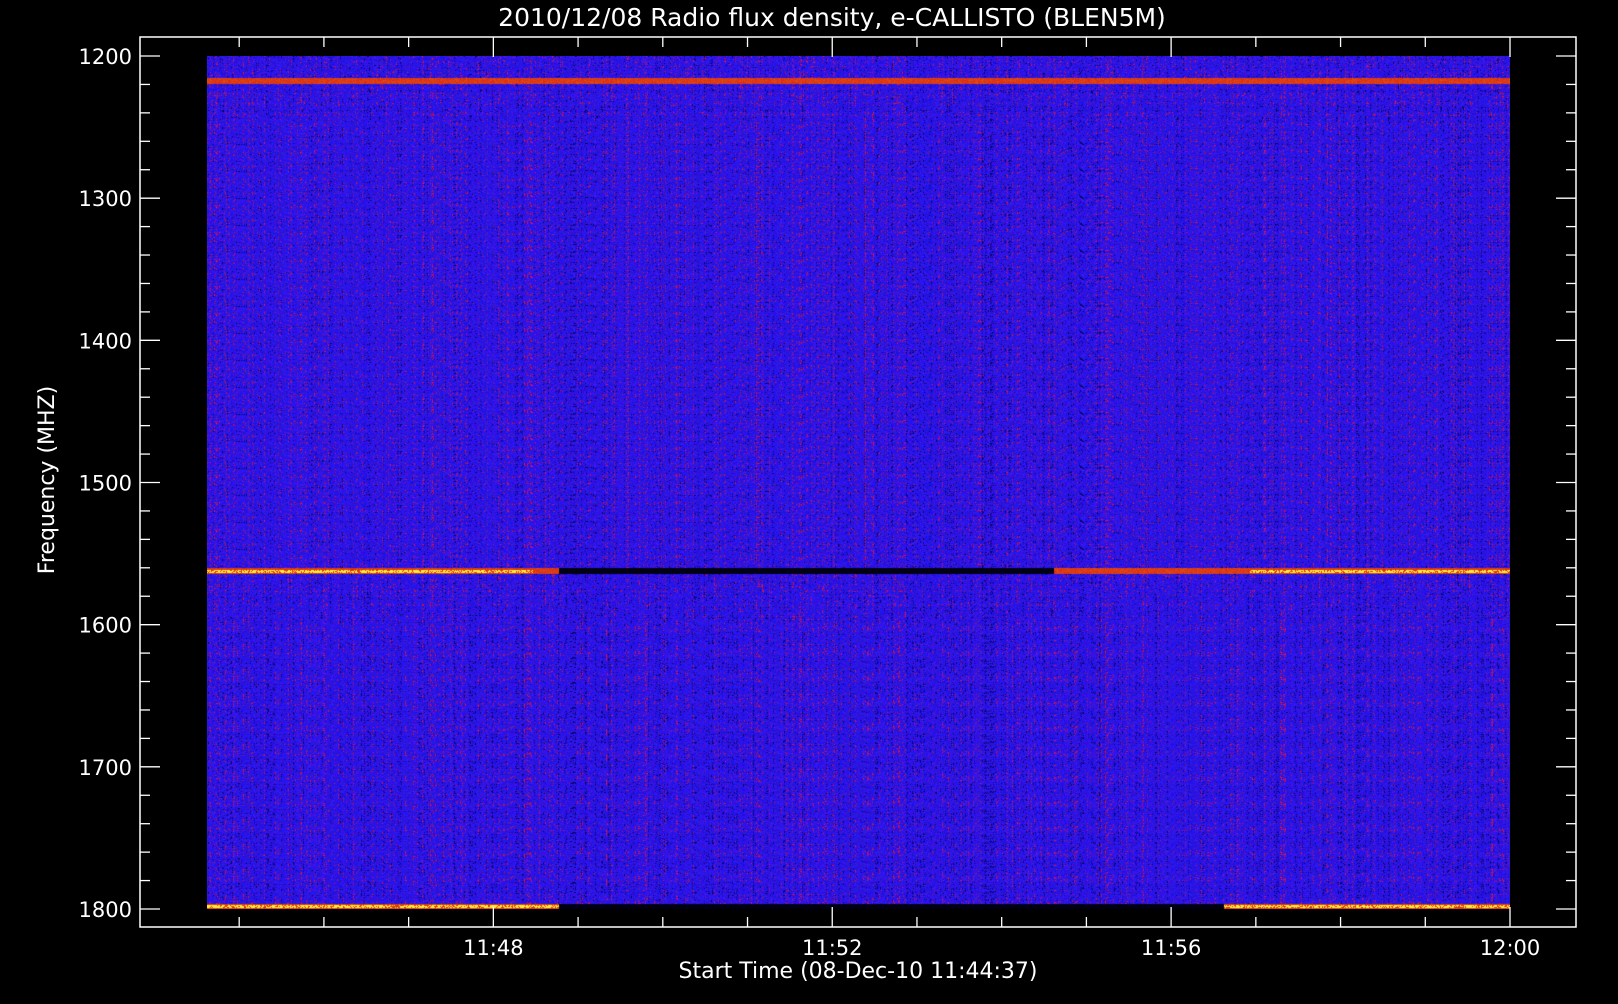 The width and height of the screenshot is (1618, 1004). What do you see at coordinates (105, 199) in the screenshot?
I see `y-tick-label: 1300` at bounding box center [105, 199].